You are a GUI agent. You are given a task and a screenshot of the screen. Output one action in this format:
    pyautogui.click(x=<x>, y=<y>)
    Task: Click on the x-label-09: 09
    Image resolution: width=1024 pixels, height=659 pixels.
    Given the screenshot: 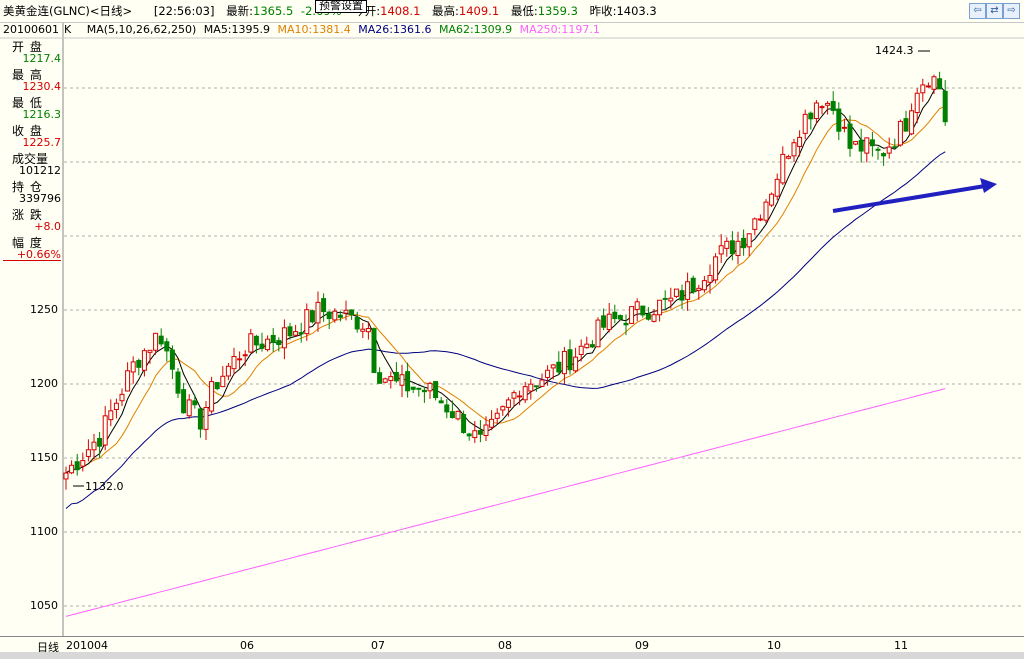 What is the action you would take?
    pyautogui.click(x=642, y=645)
    